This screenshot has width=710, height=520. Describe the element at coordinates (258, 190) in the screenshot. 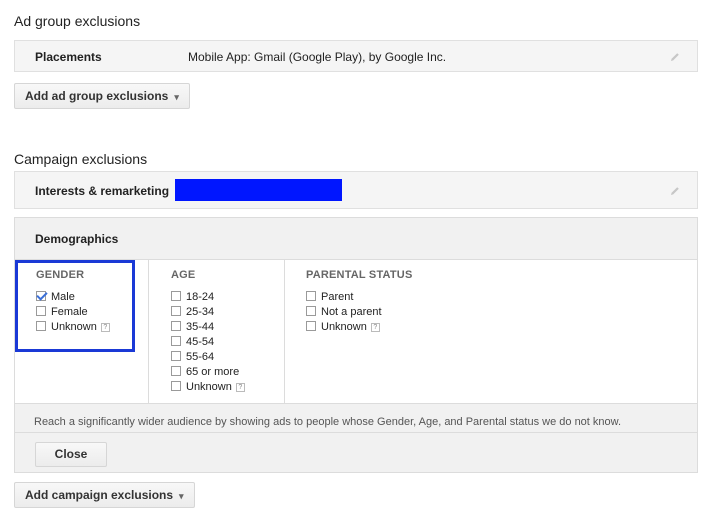

I see `redacted-value` at that location.